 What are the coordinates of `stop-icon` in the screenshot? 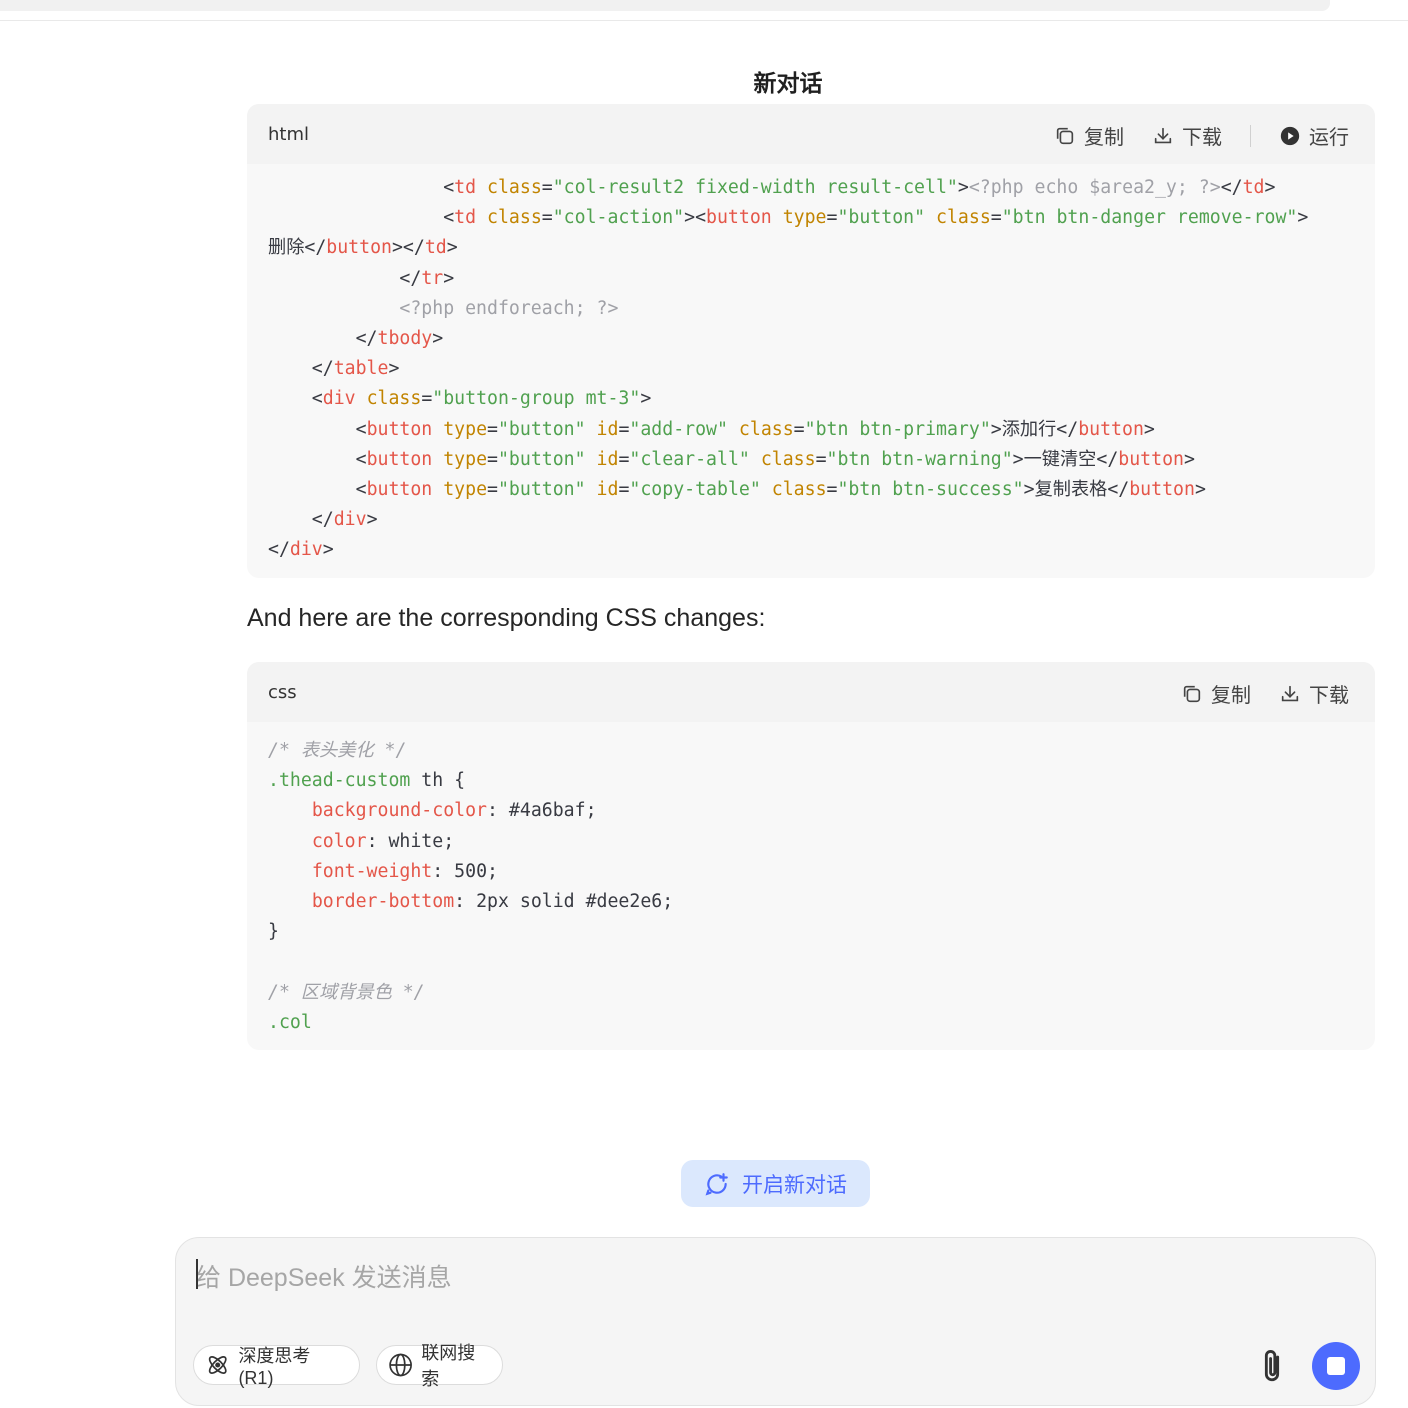 It's located at (1336, 1366).